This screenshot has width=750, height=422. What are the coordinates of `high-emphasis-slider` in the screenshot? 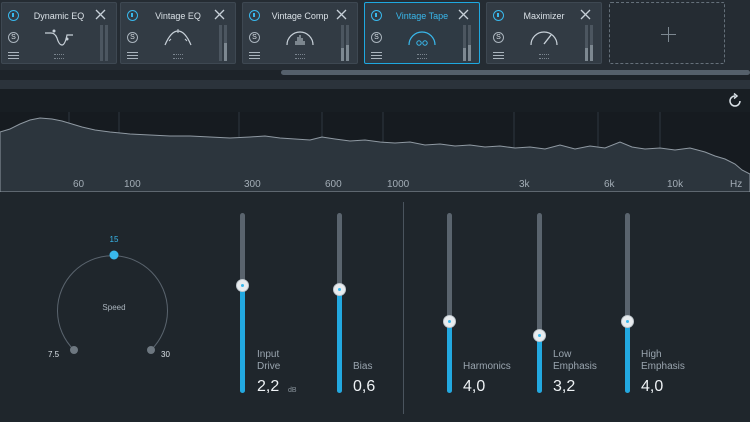 It's located at (627, 303).